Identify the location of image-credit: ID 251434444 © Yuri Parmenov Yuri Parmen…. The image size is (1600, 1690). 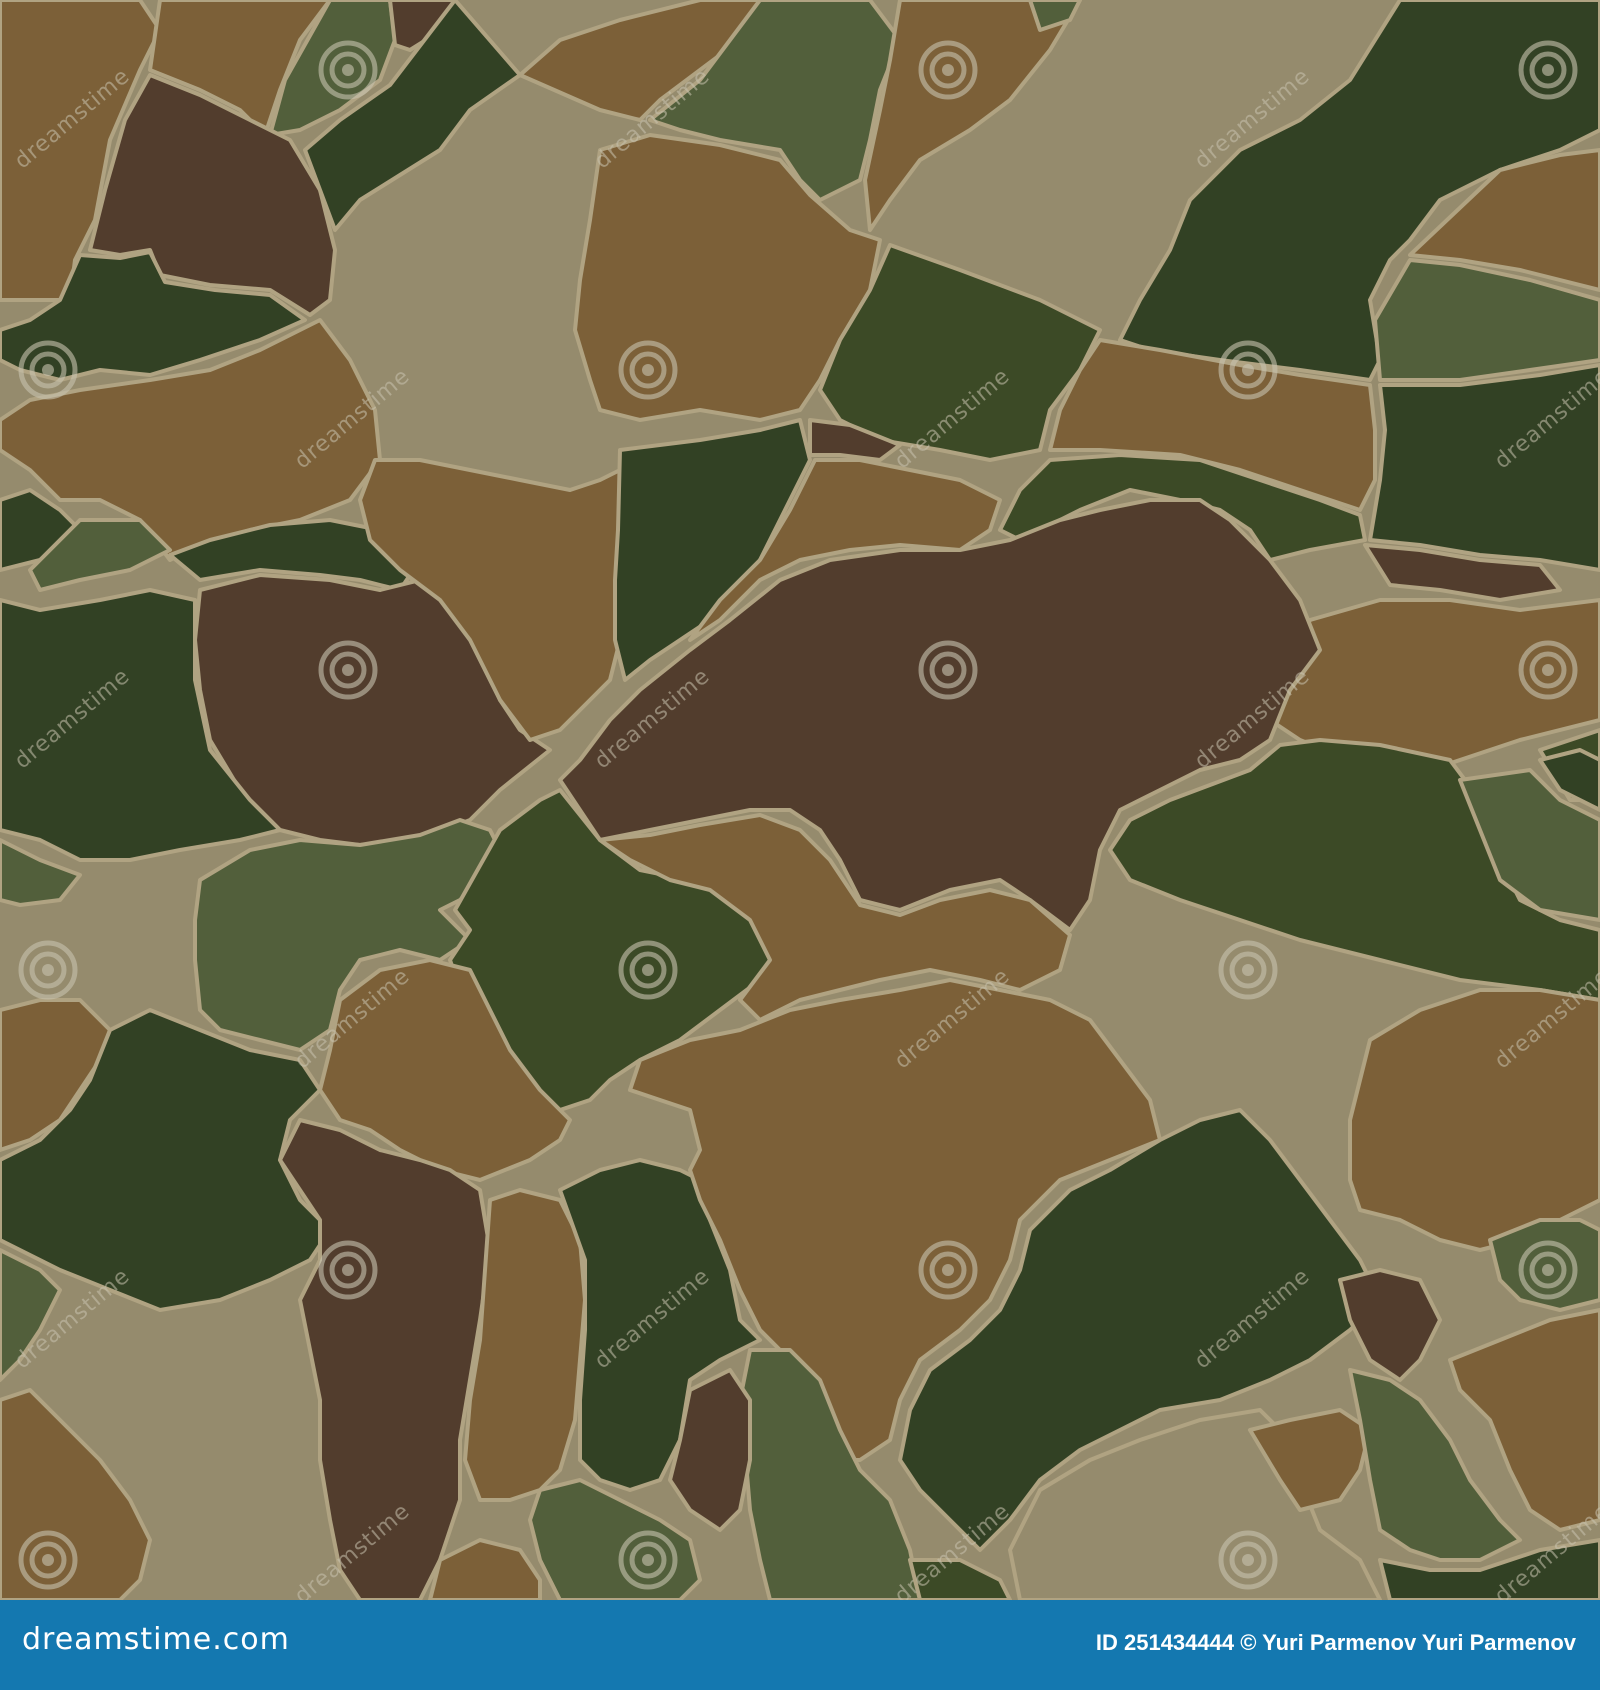
(1335, 1642).